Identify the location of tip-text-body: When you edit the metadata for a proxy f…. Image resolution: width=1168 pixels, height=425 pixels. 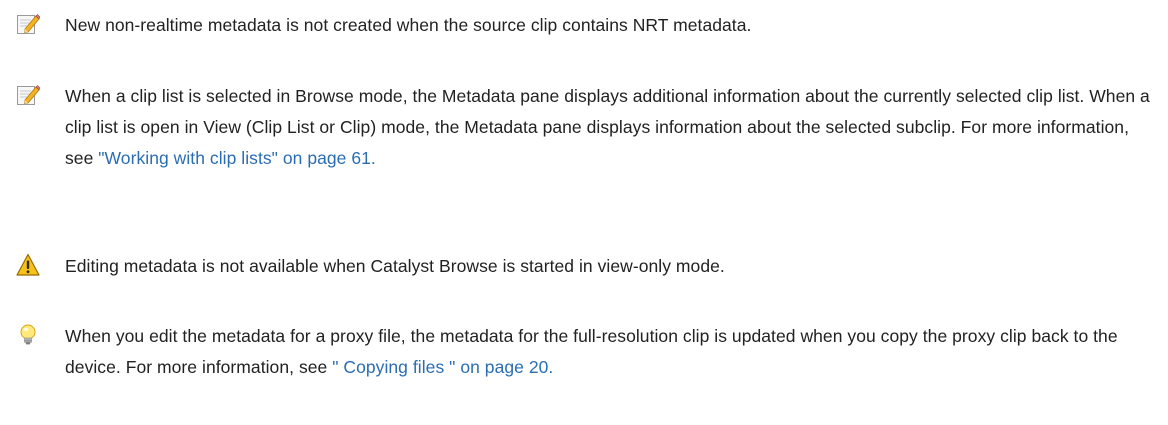
(591, 351).